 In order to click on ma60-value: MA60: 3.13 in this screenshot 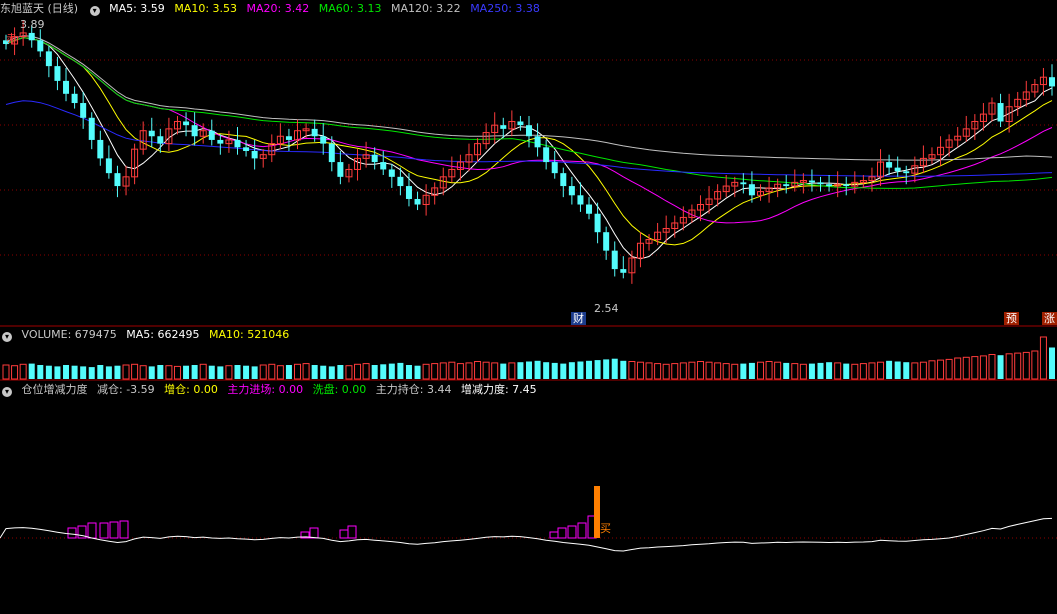, I will do `click(350, 8)`.